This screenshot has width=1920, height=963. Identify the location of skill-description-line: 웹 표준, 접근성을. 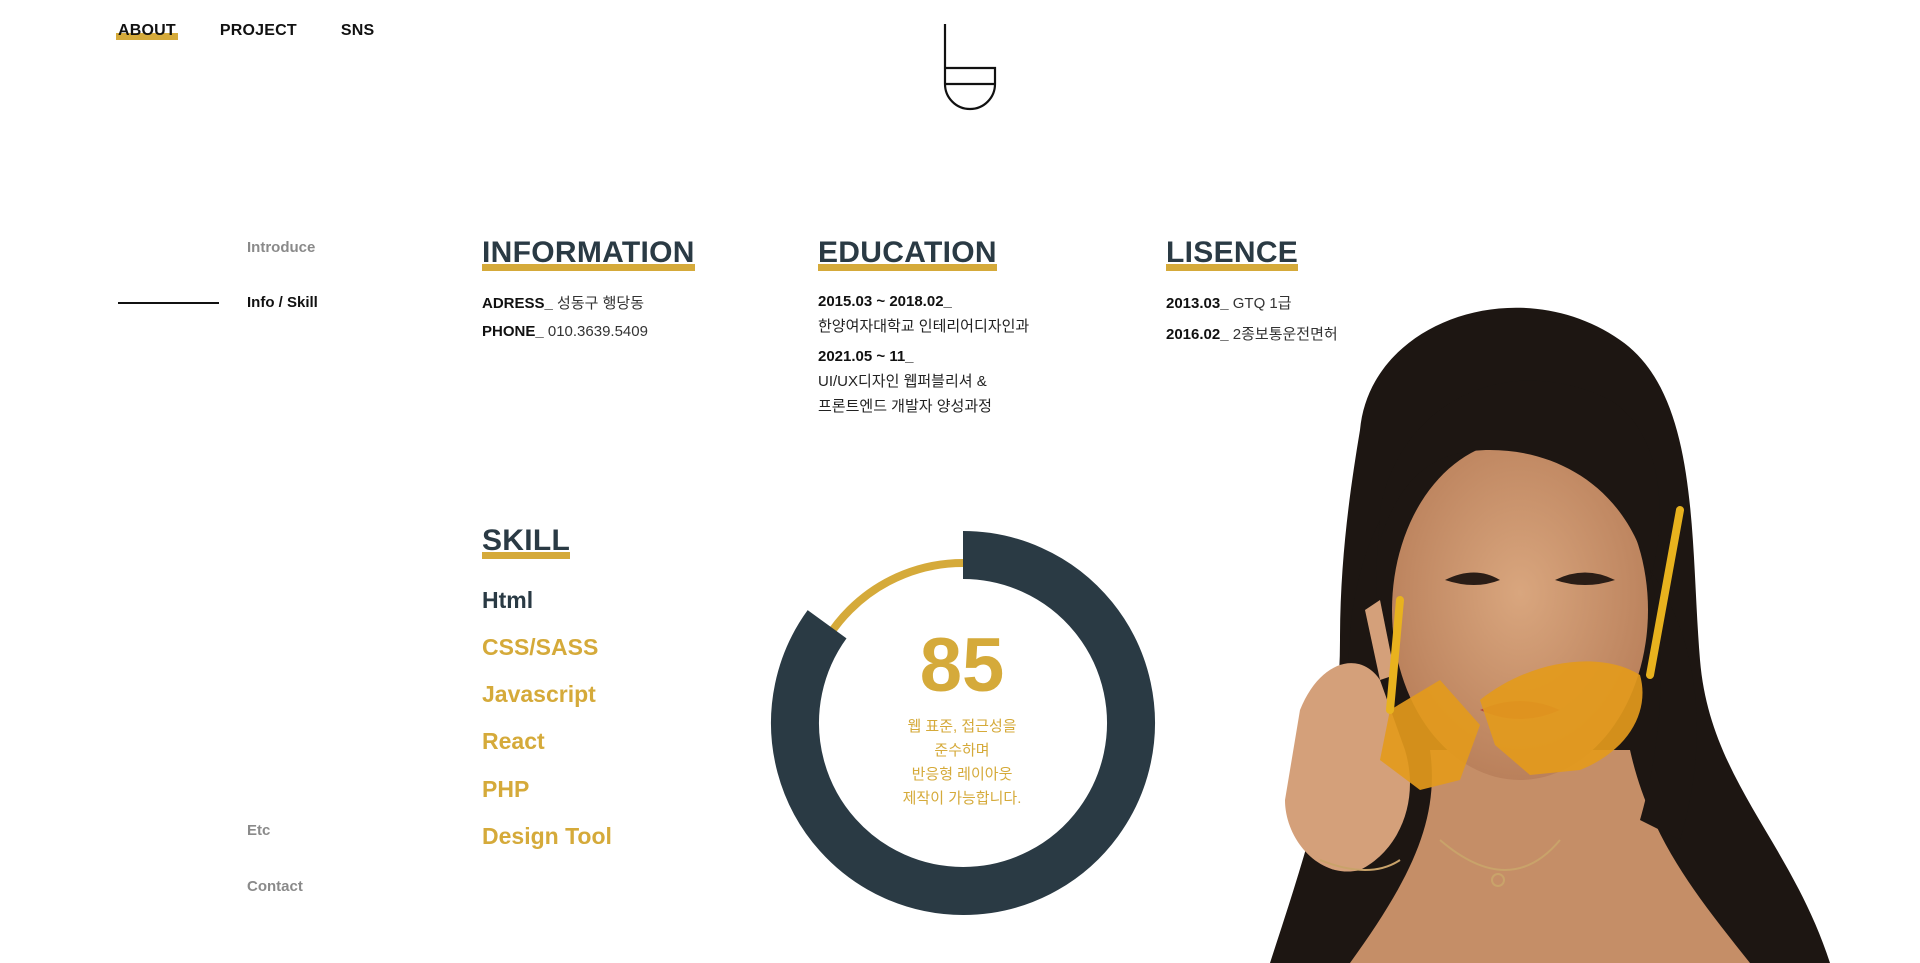
(962, 726).